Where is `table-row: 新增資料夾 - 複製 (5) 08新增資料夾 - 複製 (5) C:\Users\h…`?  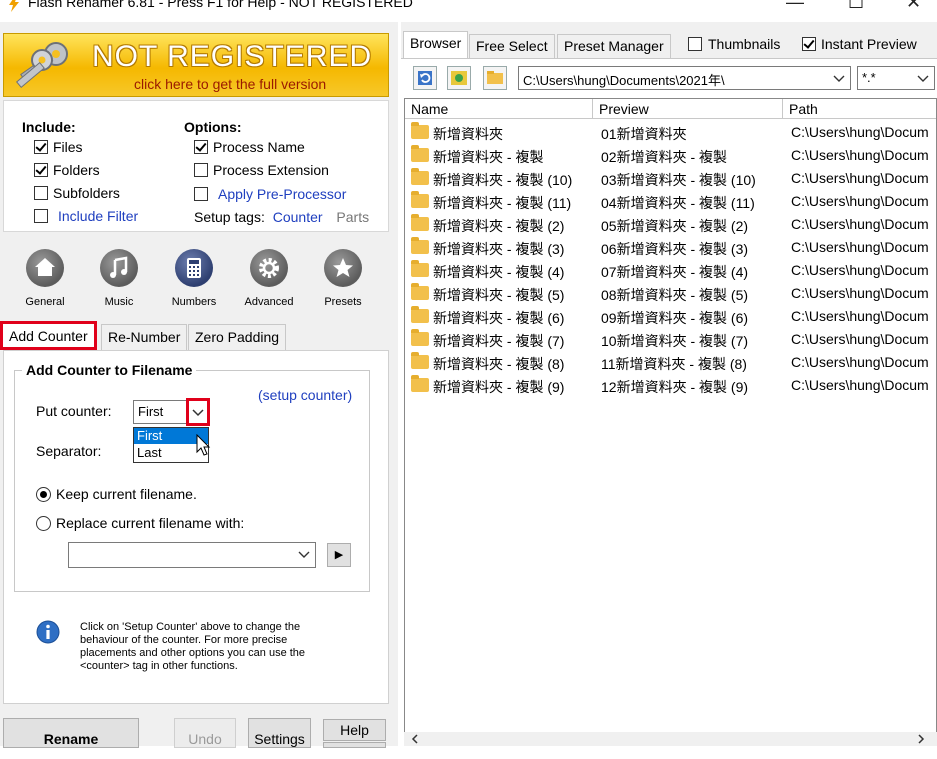
table-row: 新增資料夾 - 複製 (5) 08新增資料夾 - 複製 (5) C:\Users\h… is located at coordinates (670, 293).